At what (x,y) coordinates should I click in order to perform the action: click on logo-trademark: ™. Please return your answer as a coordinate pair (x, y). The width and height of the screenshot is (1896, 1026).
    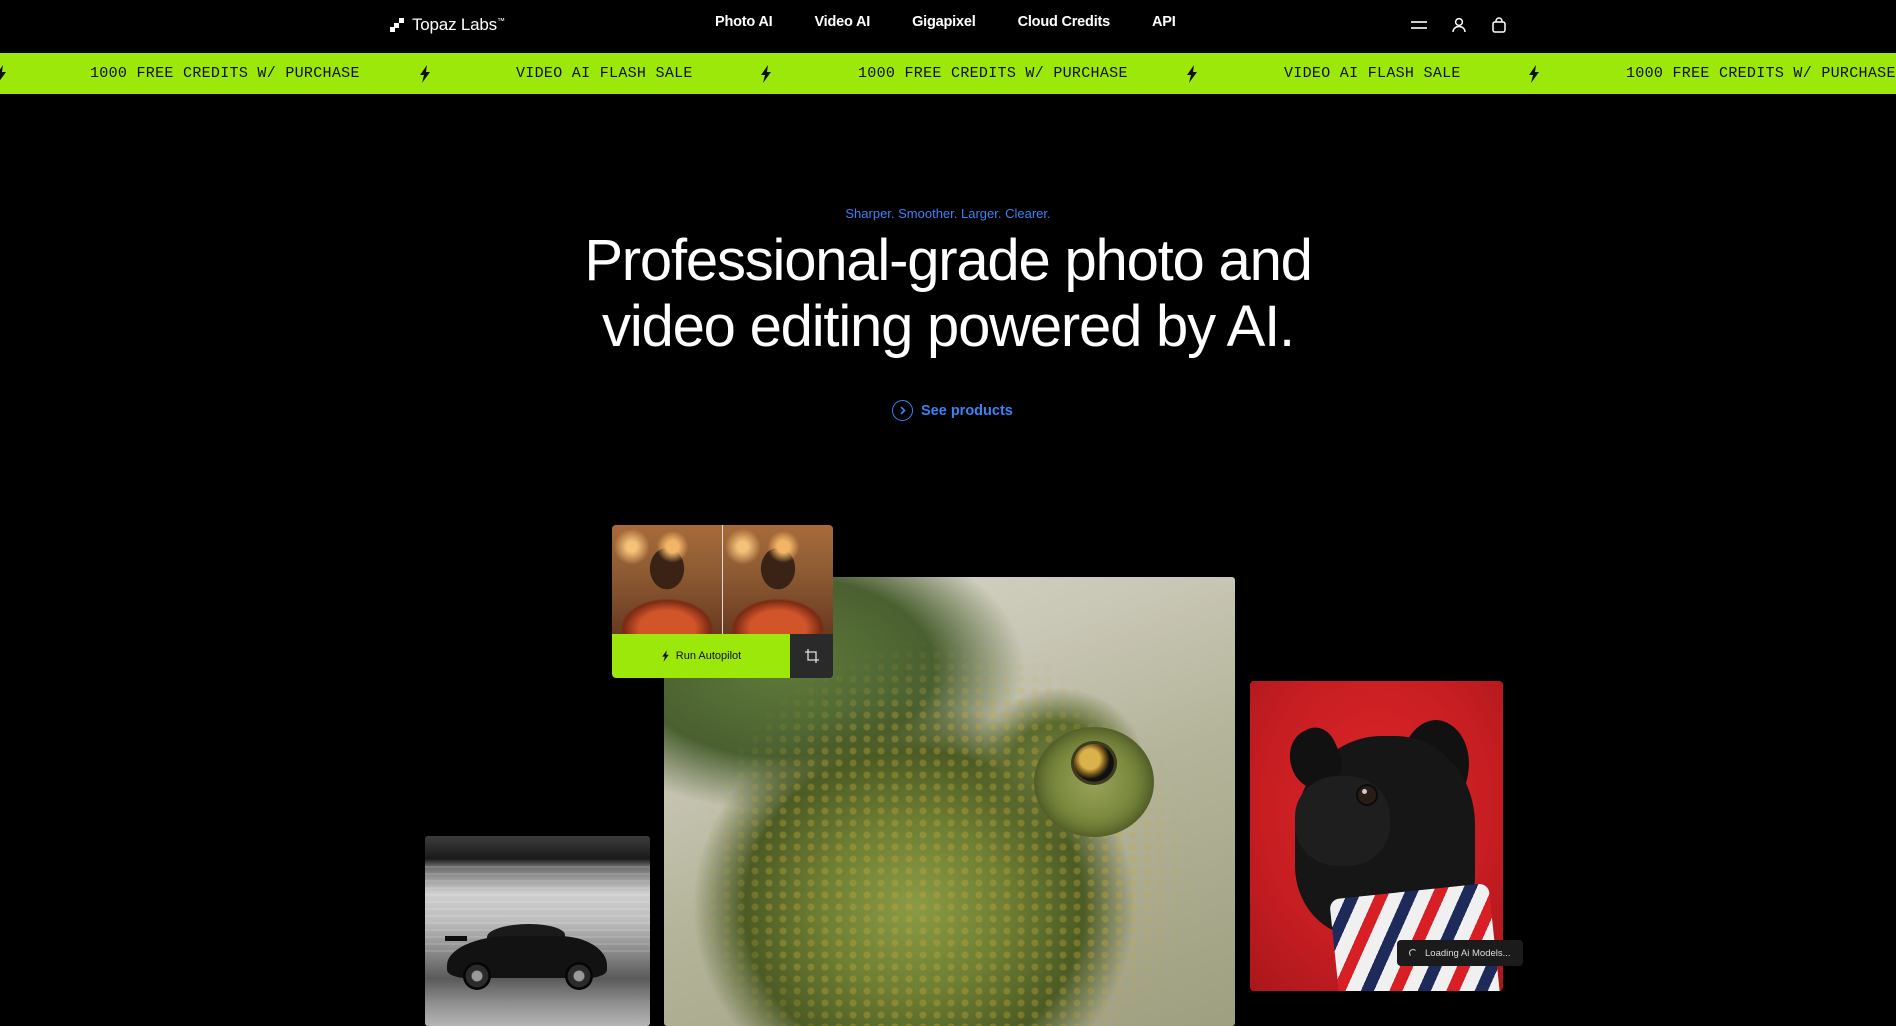
    Looking at the image, I should click on (500, 21).